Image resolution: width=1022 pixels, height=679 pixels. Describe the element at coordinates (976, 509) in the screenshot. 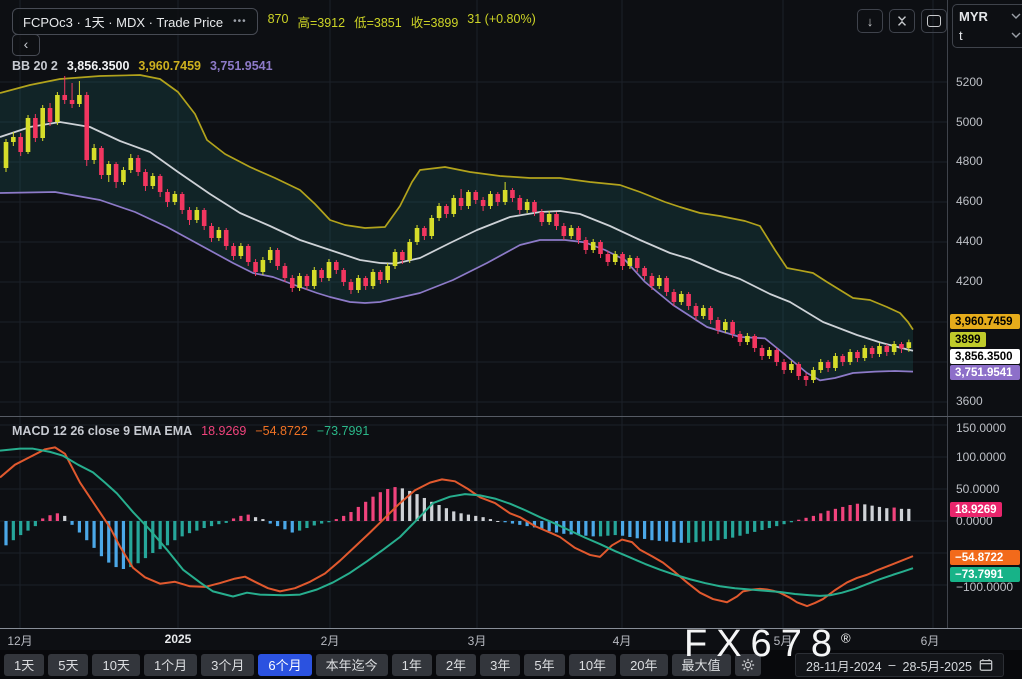

I see `macd-hist-value-label: 18.9269` at that location.